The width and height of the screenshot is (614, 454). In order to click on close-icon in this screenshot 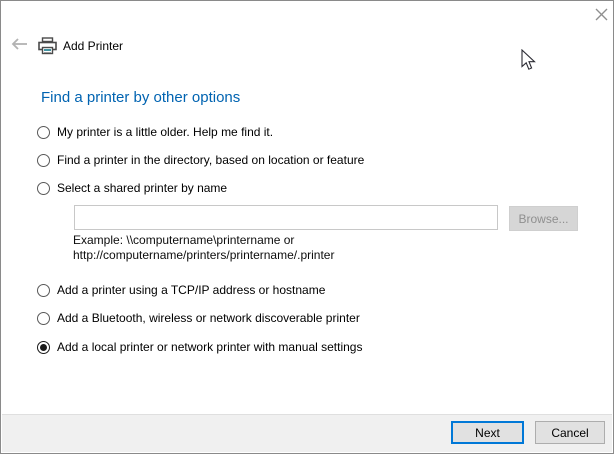, I will do `click(601, 17)`.